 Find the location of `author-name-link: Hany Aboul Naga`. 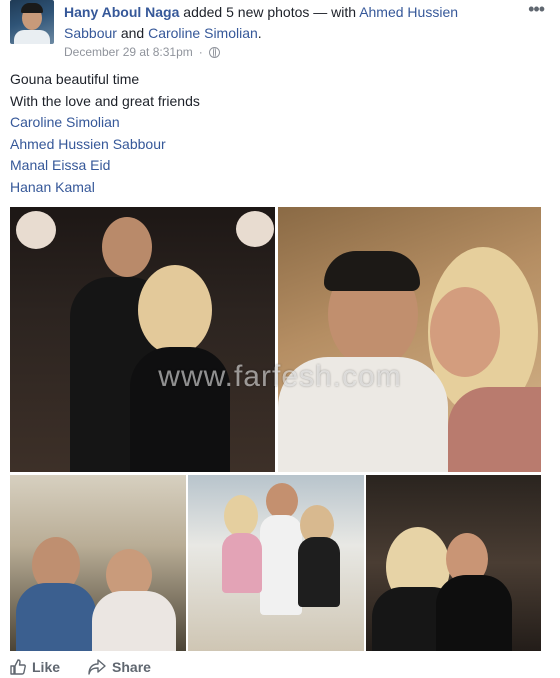

author-name-link: Hany Aboul Naga is located at coordinates (121, 12).